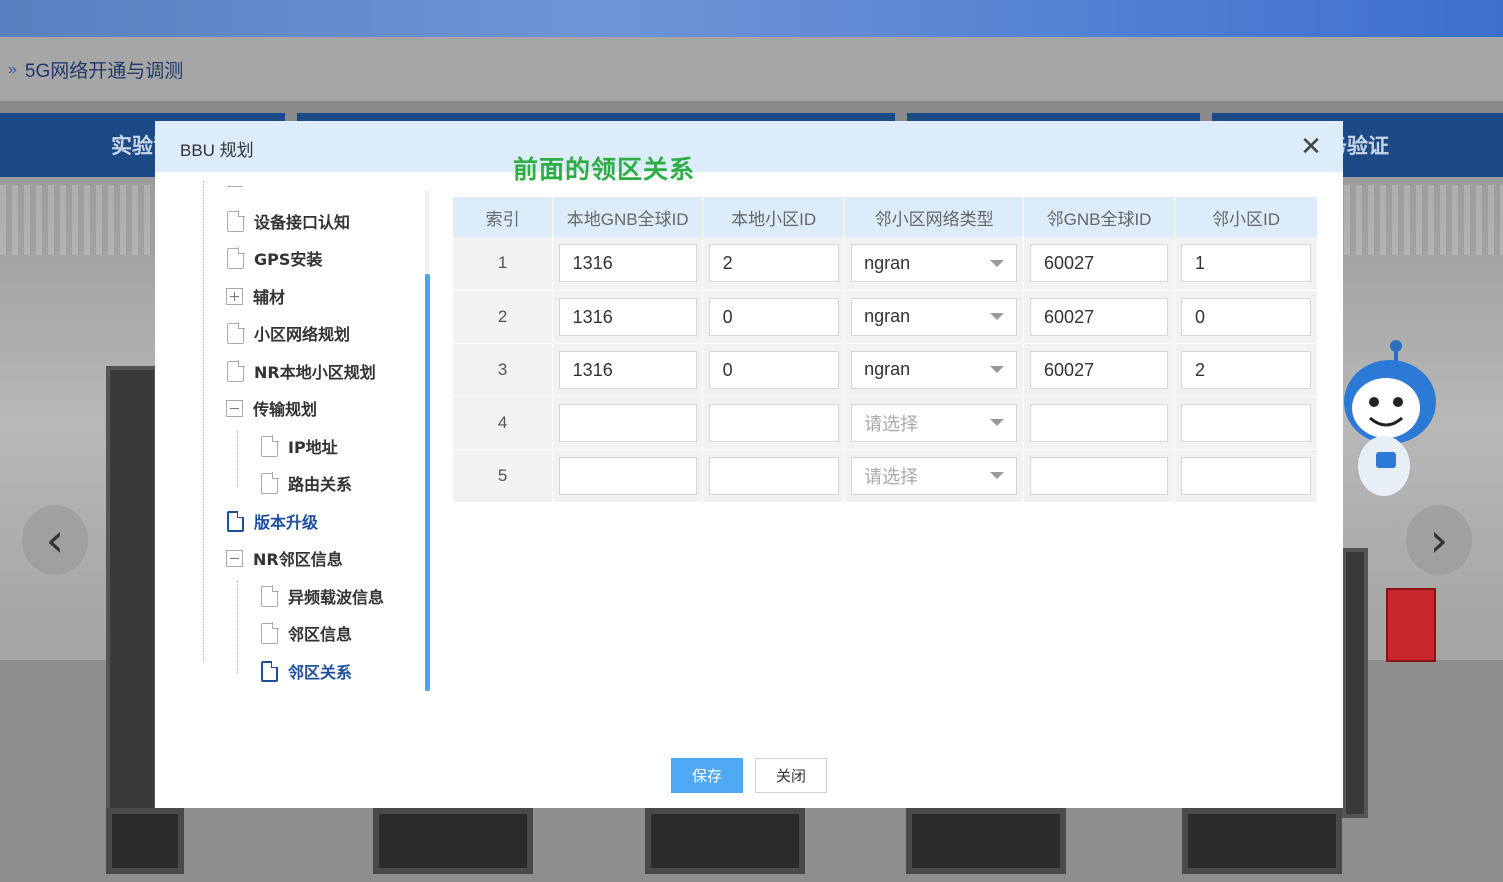 This screenshot has height=882, width=1503. What do you see at coordinates (503, 264) in the screenshot?
I see `row-index: 1` at bounding box center [503, 264].